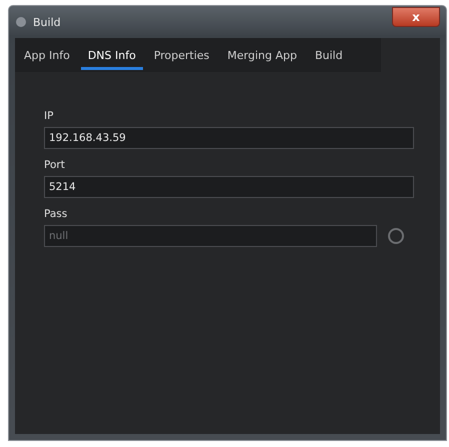  Describe the element at coordinates (47, 22) in the screenshot. I see `window-title: Build` at that location.